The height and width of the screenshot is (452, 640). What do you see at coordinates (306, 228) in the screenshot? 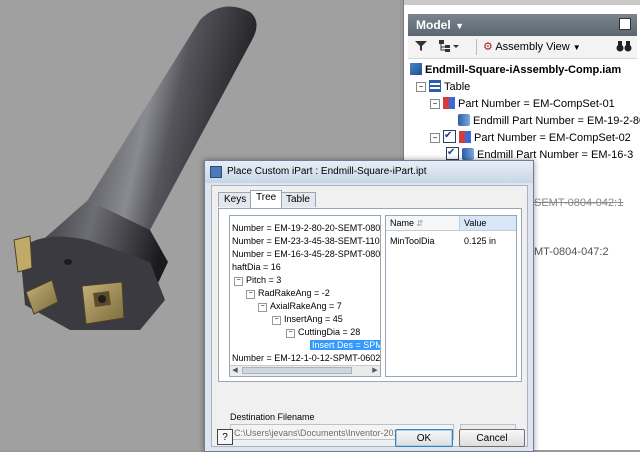
I see `tree-row: Number = EM-19-2-80-20-SEMT-0804-0` at bounding box center [306, 228].